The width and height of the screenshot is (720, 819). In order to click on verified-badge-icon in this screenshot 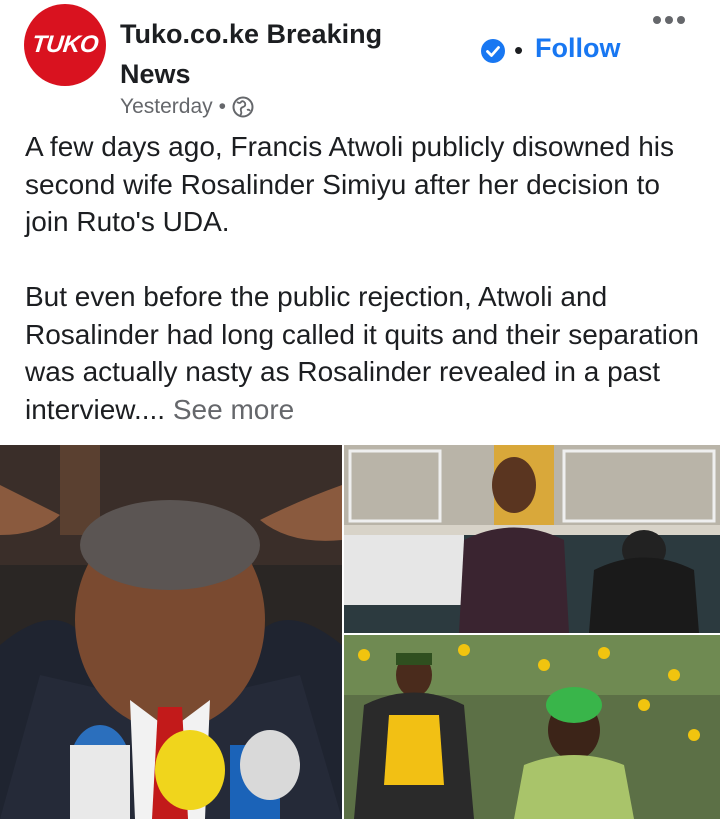, I will do `click(493, 51)`.